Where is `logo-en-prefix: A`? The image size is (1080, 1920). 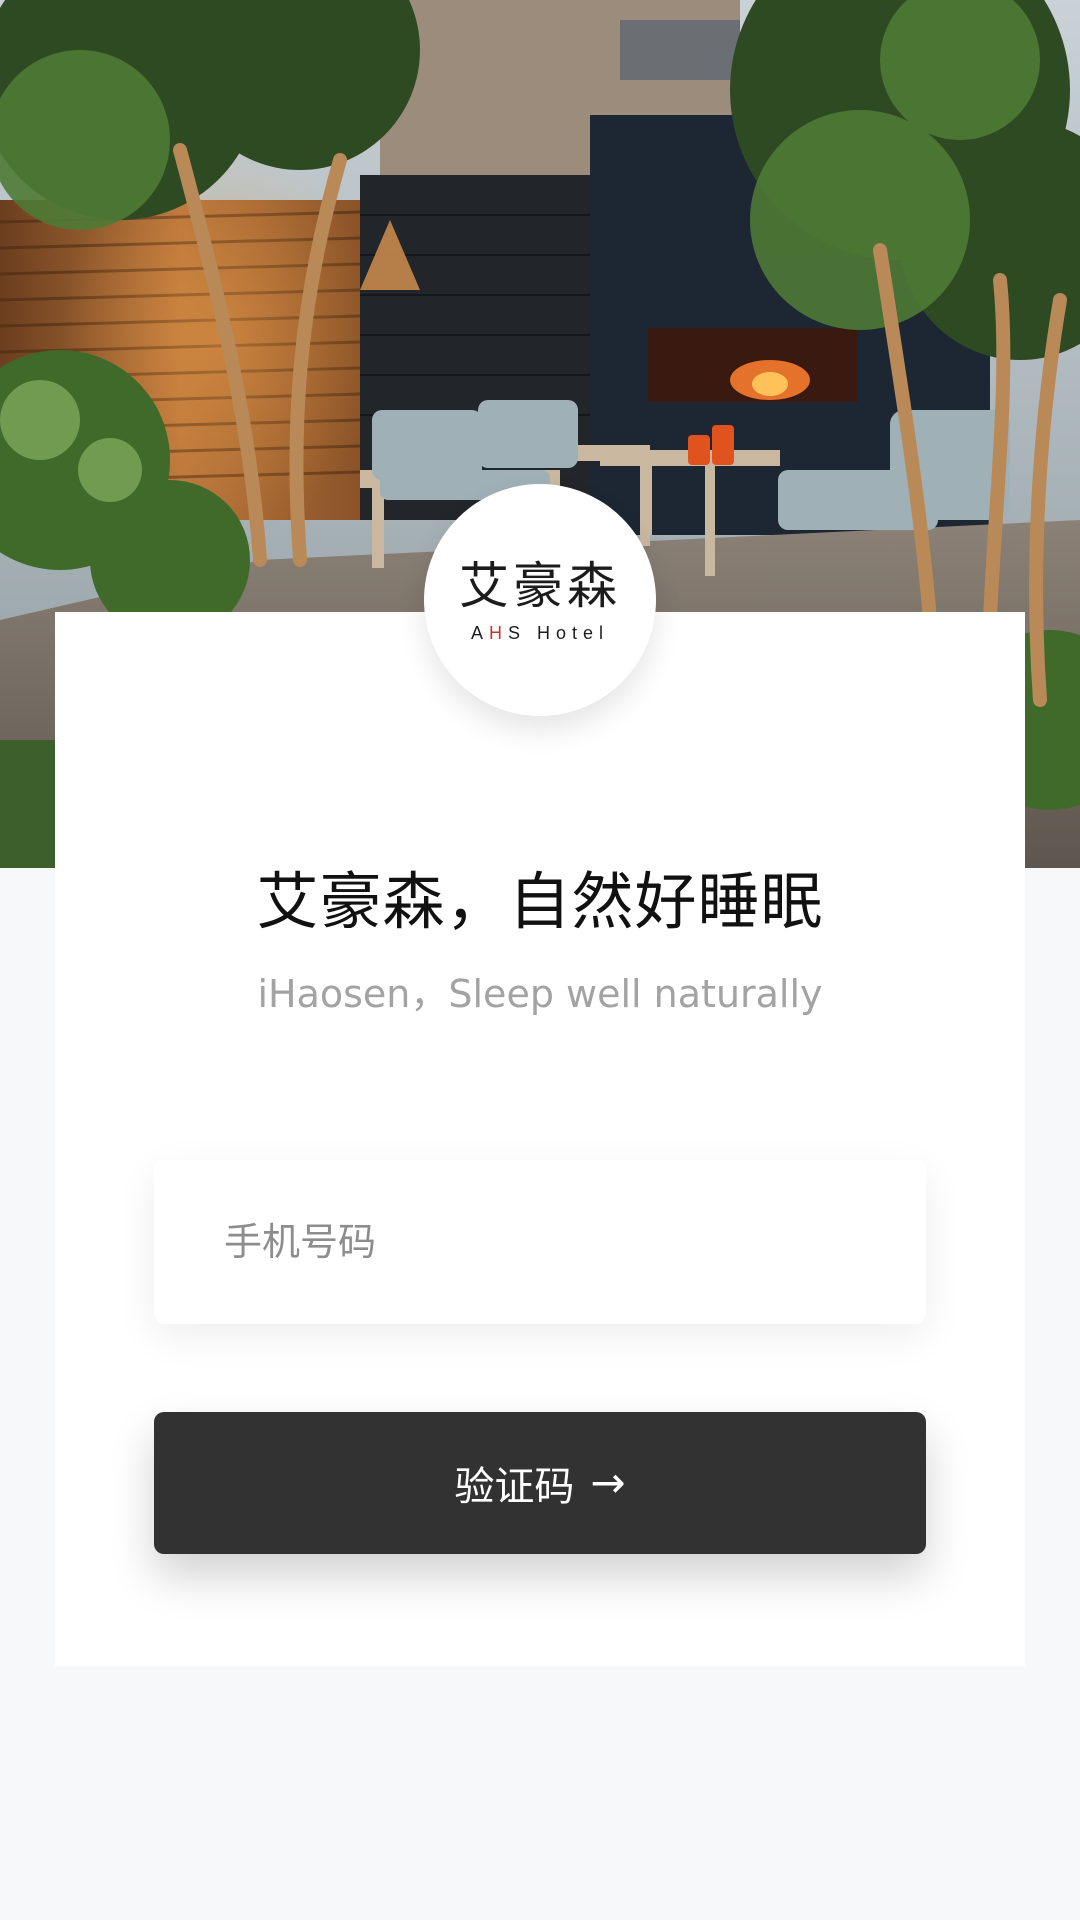 logo-en-prefix: A is located at coordinates (479, 632).